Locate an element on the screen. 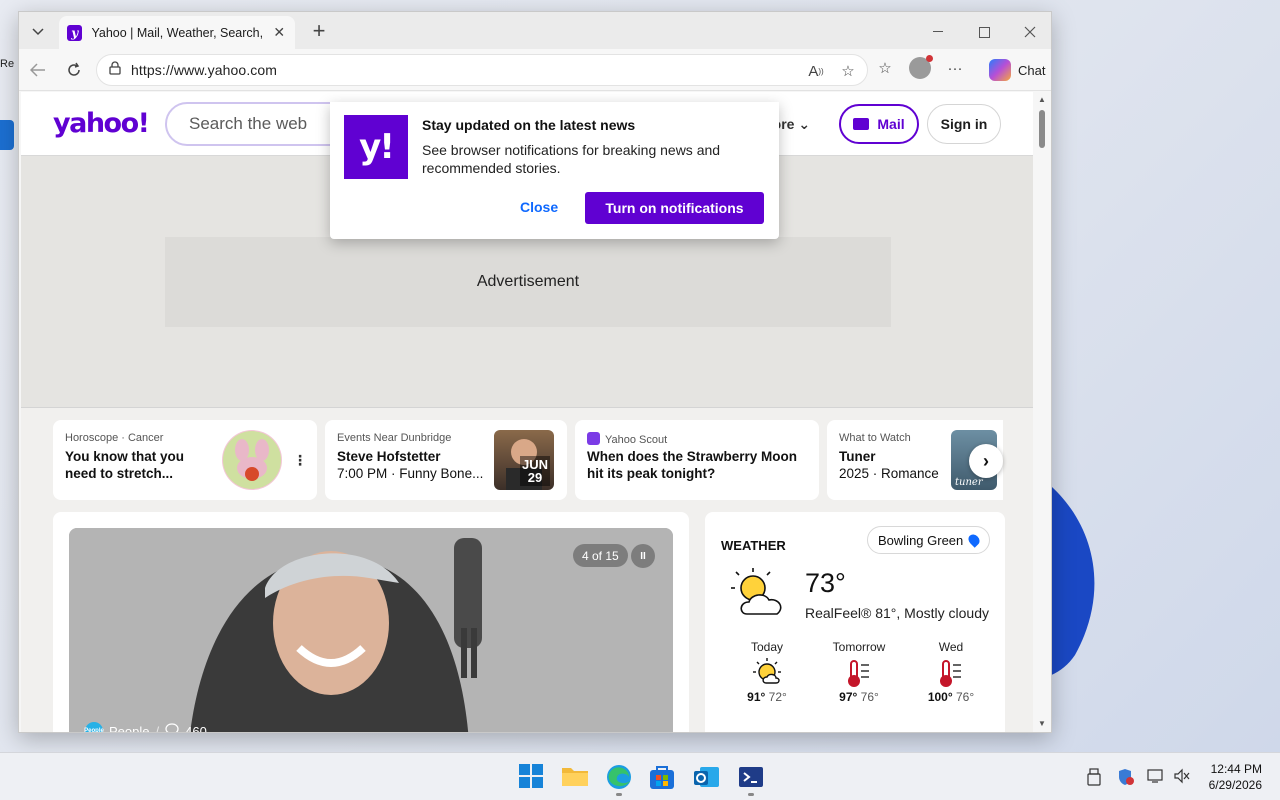  taskbar: 12:44 PM 6/29/2026 is located at coordinates (640, 776).